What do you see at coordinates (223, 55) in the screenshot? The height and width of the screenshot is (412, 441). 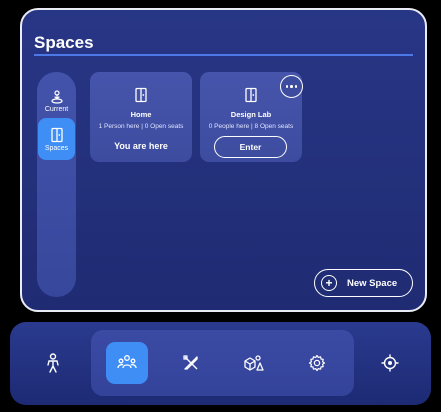 I see `title-divider` at bounding box center [223, 55].